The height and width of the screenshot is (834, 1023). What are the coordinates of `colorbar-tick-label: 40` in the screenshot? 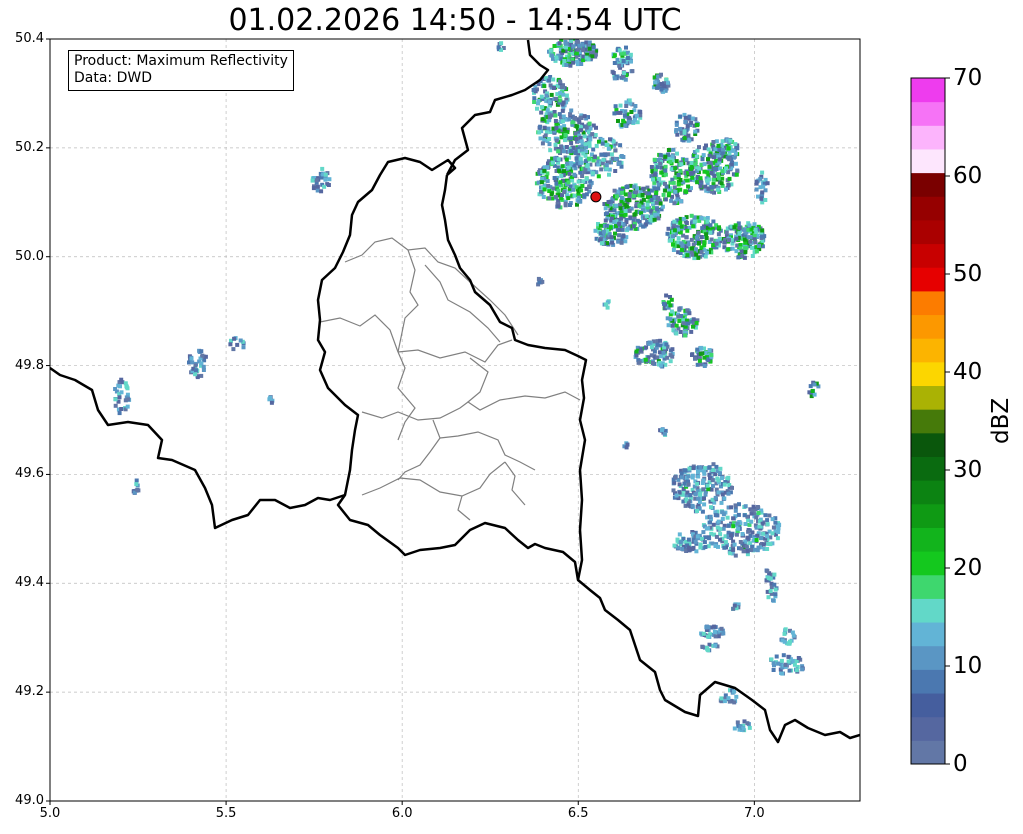 It's located at (968, 372).